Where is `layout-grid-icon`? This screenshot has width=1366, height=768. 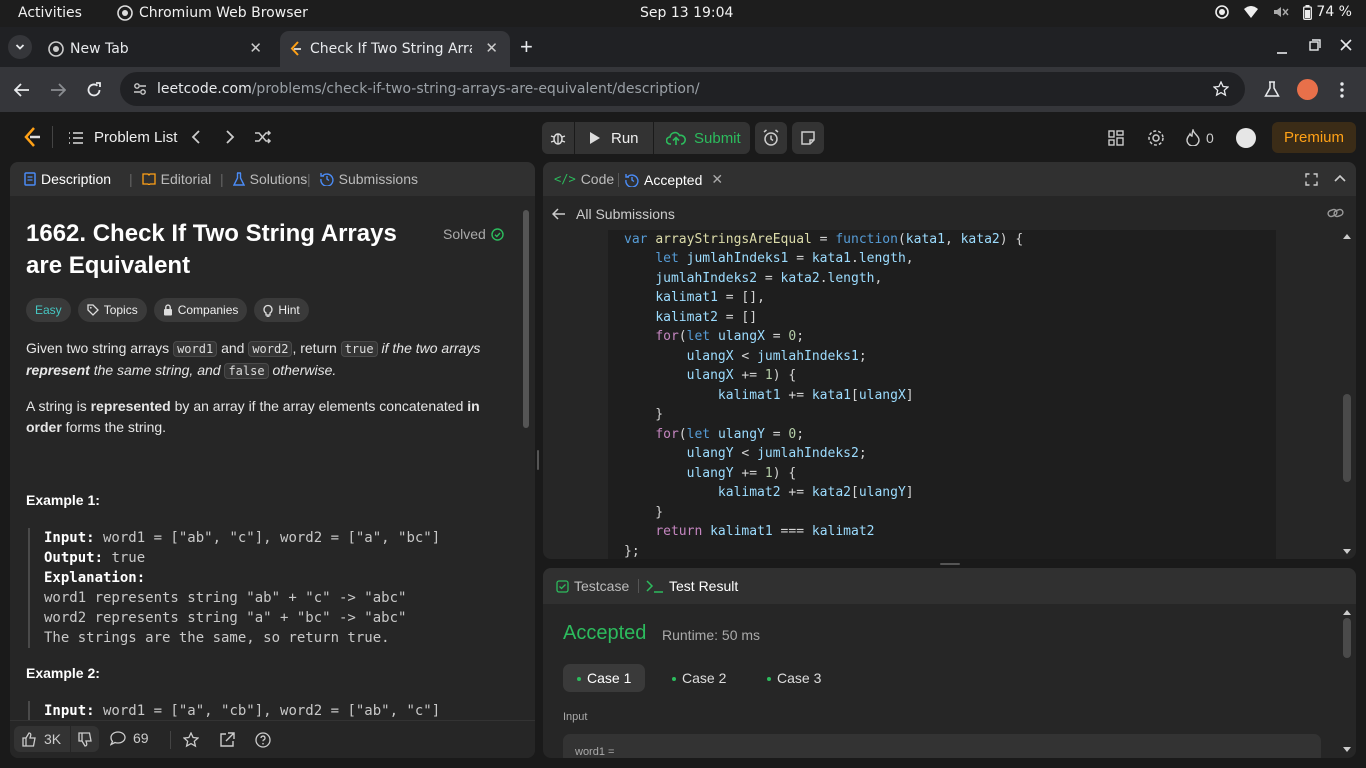 layout-grid-icon is located at coordinates (1116, 138).